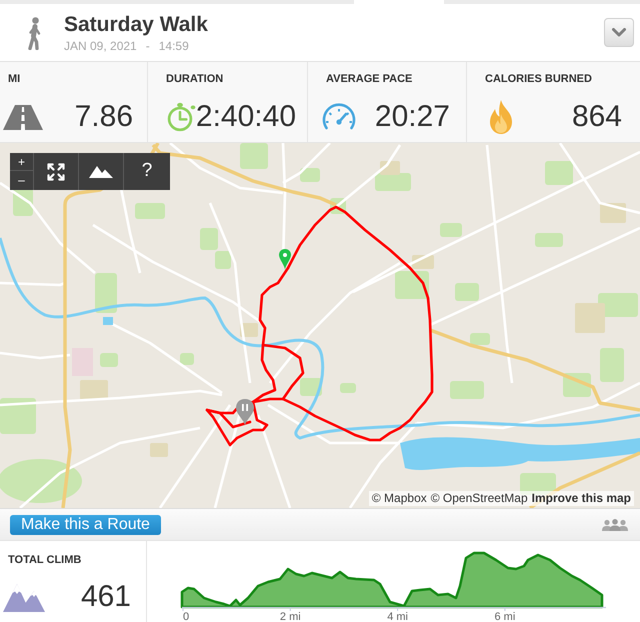 The width and height of the screenshot is (640, 622). I want to click on axis-label: 0, so click(186, 616).